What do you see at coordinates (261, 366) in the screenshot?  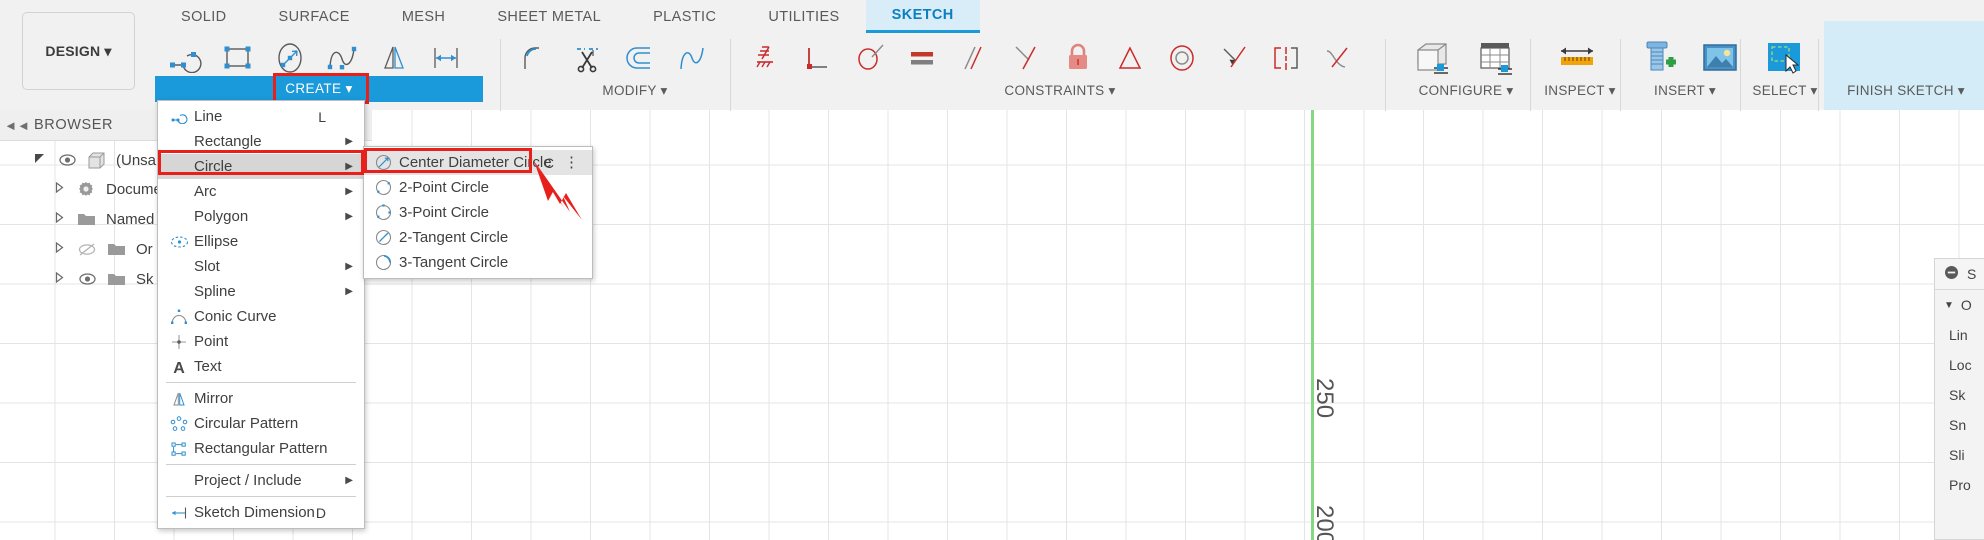 I see `menu-item-text: A Text` at bounding box center [261, 366].